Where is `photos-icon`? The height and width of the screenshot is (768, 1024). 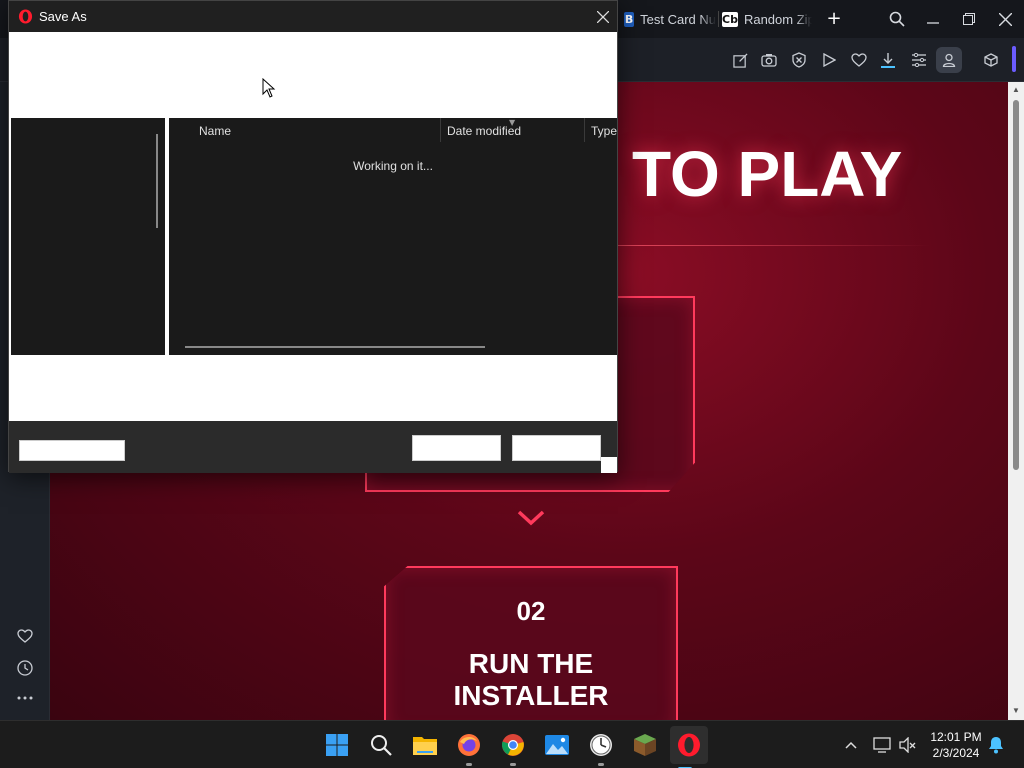 photos-icon is located at coordinates (557, 745).